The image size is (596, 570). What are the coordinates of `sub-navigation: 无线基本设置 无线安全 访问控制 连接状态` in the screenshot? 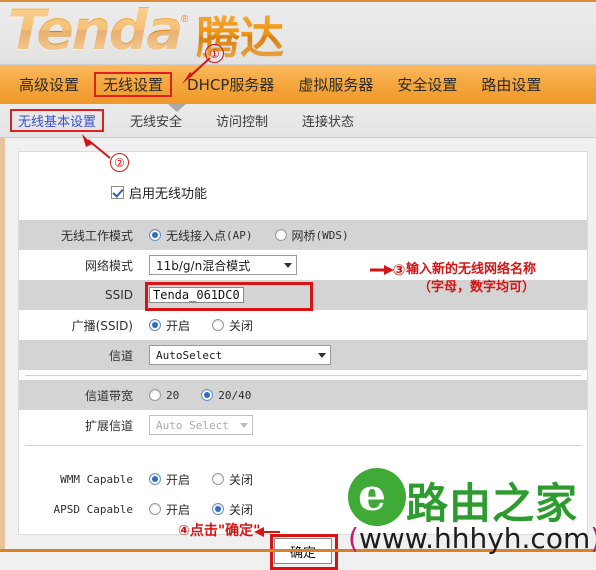 It's located at (298, 121).